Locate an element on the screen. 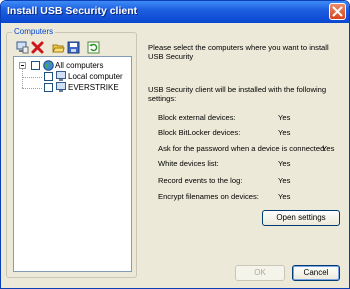 The width and height of the screenshot is (350, 289). close-icon is located at coordinates (337, 11).